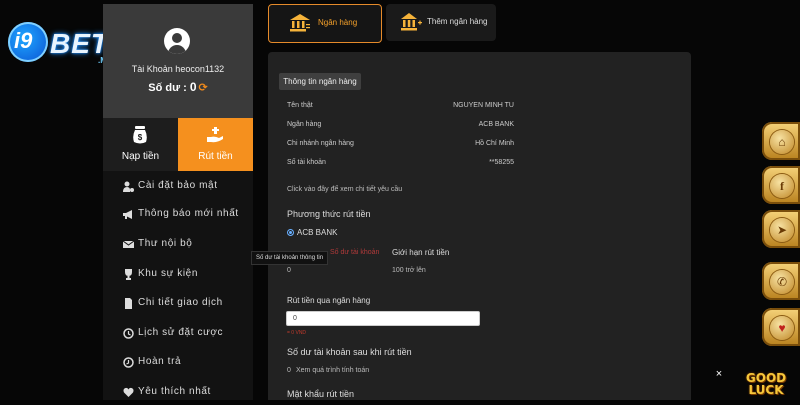 The image size is (800, 405). I want to click on floating-home-button: ⌂, so click(781, 141).